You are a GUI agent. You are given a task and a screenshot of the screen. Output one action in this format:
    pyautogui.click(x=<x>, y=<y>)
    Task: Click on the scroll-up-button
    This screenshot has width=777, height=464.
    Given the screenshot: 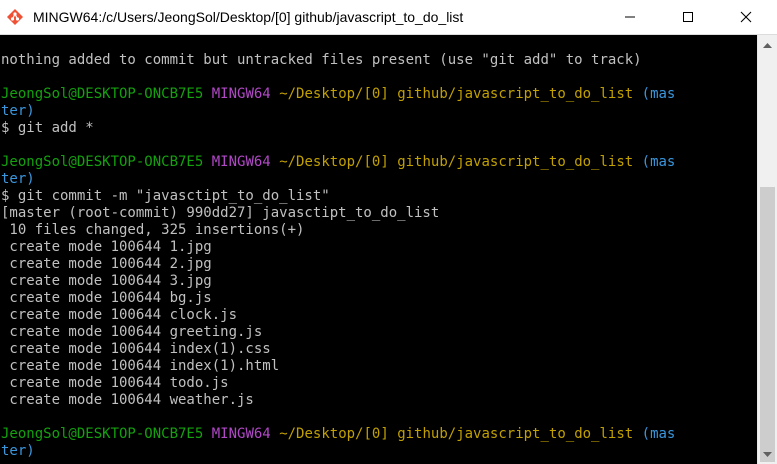 What is the action you would take?
    pyautogui.click(x=767, y=46)
    